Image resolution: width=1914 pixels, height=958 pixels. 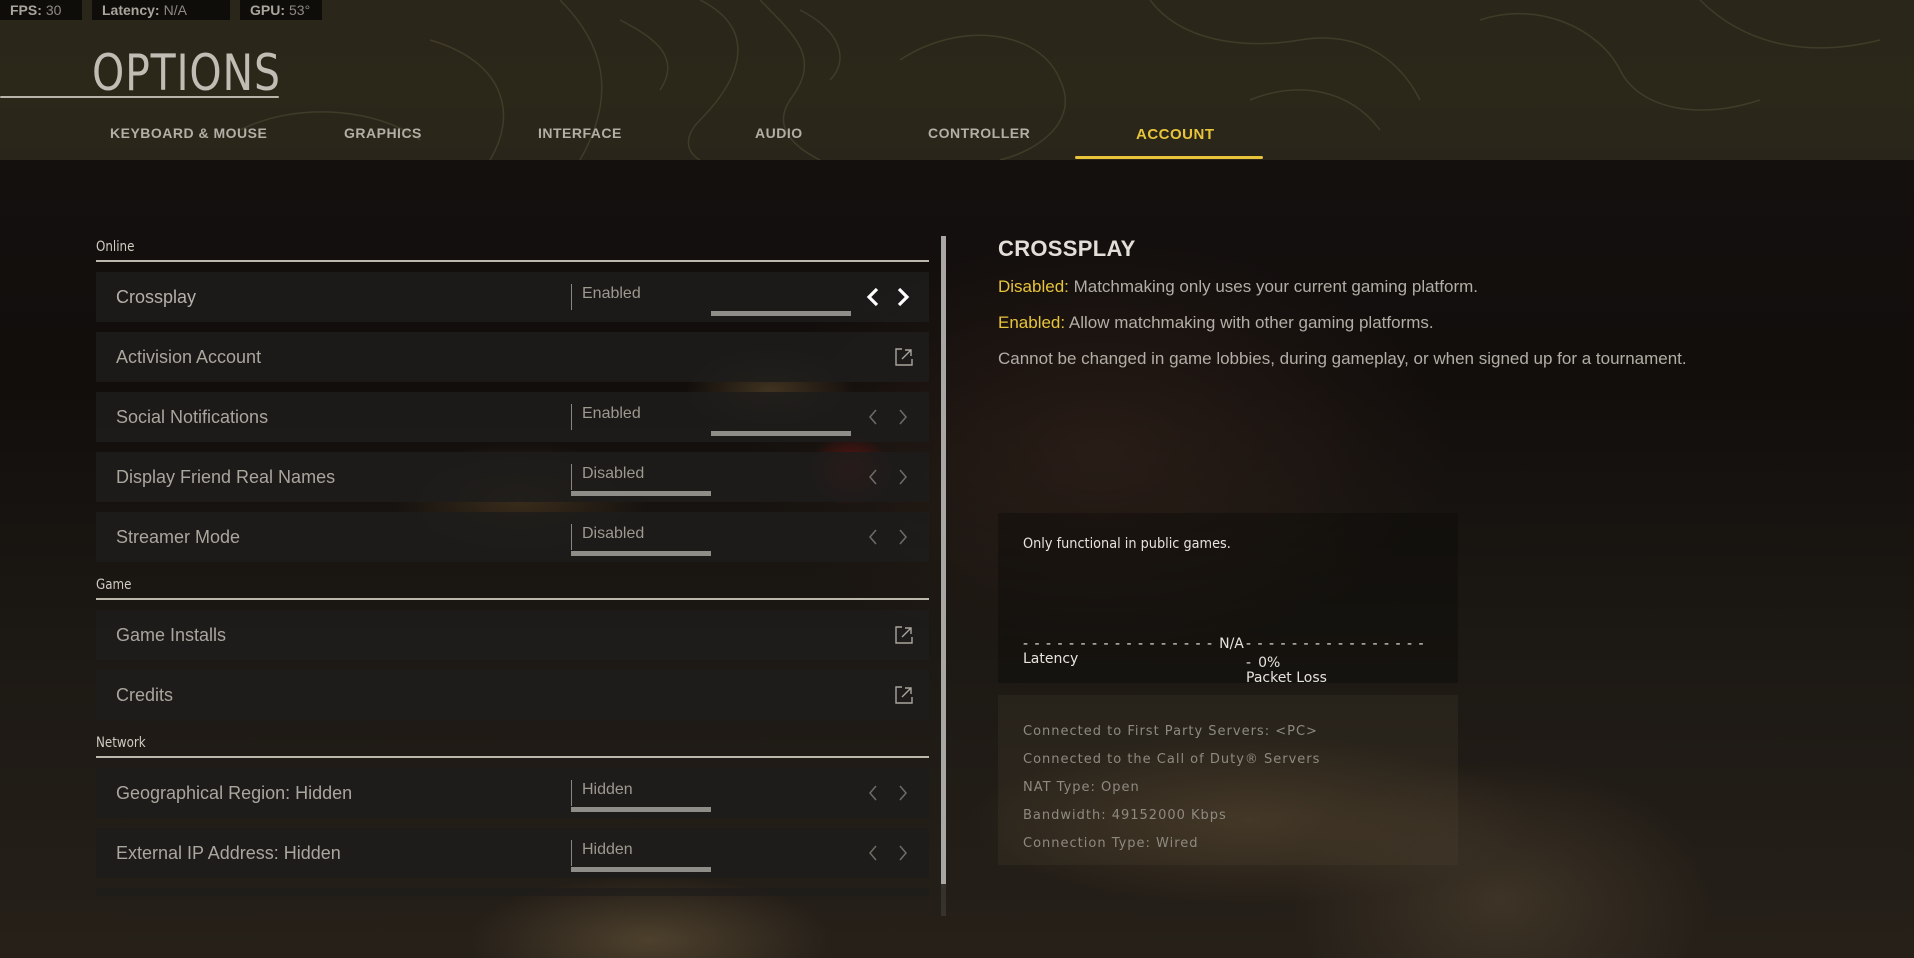 I want to click on cod-server-status: Connected to the Call of Duty® Servers, so click(x=1172, y=759).